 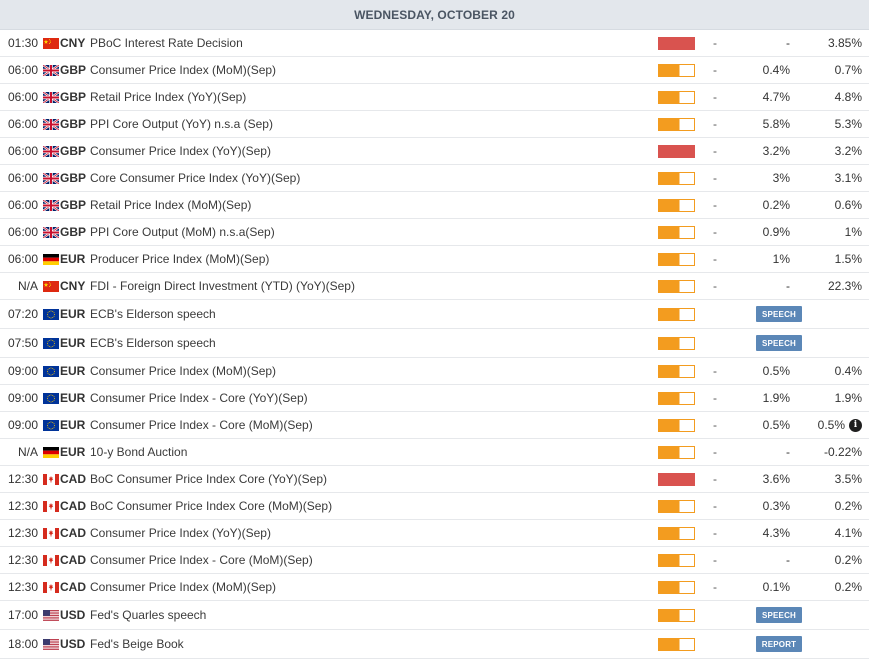 What do you see at coordinates (781, 259) in the screenshot?
I see `event-consensus: 1%` at bounding box center [781, 259].